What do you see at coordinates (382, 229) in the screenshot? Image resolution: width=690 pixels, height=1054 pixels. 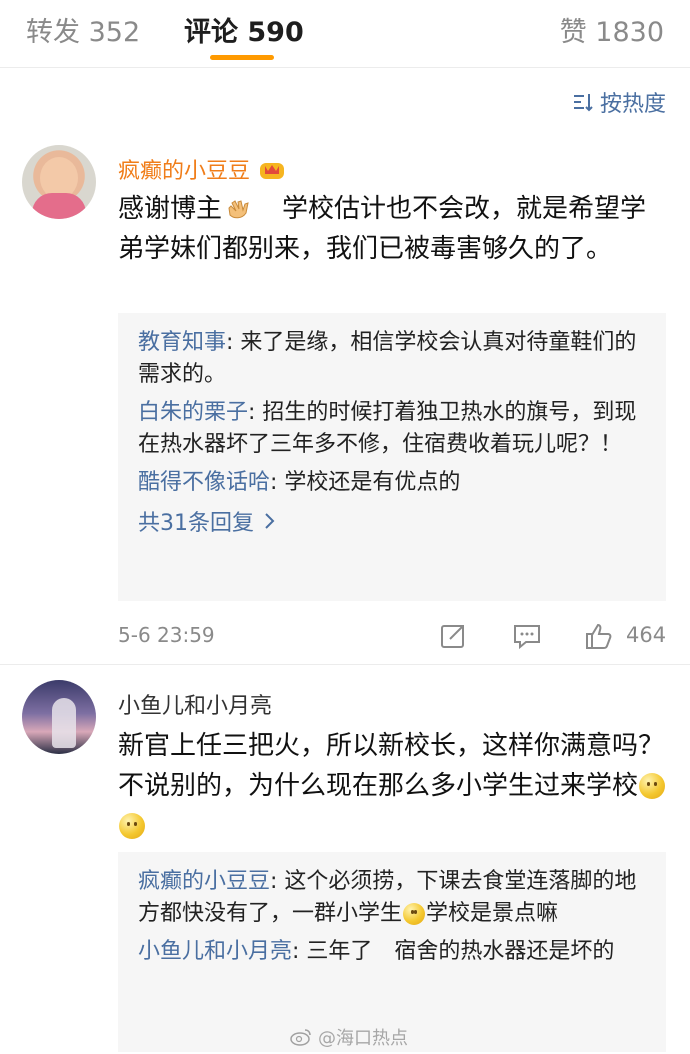 I see `comment-text: 感谢博主 学校估计也不会改，就是希望学弟学妹们都别来，我们已被毒害够久的了。` at bounding box center [382, 229].